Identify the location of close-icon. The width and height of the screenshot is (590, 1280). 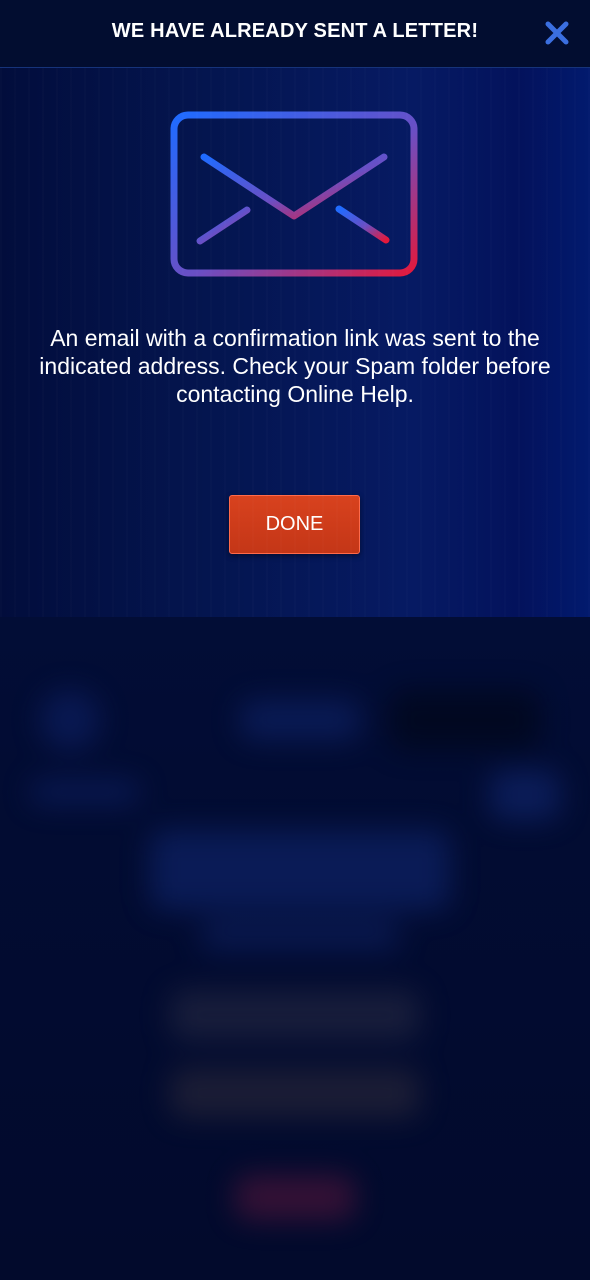
(557, 33).